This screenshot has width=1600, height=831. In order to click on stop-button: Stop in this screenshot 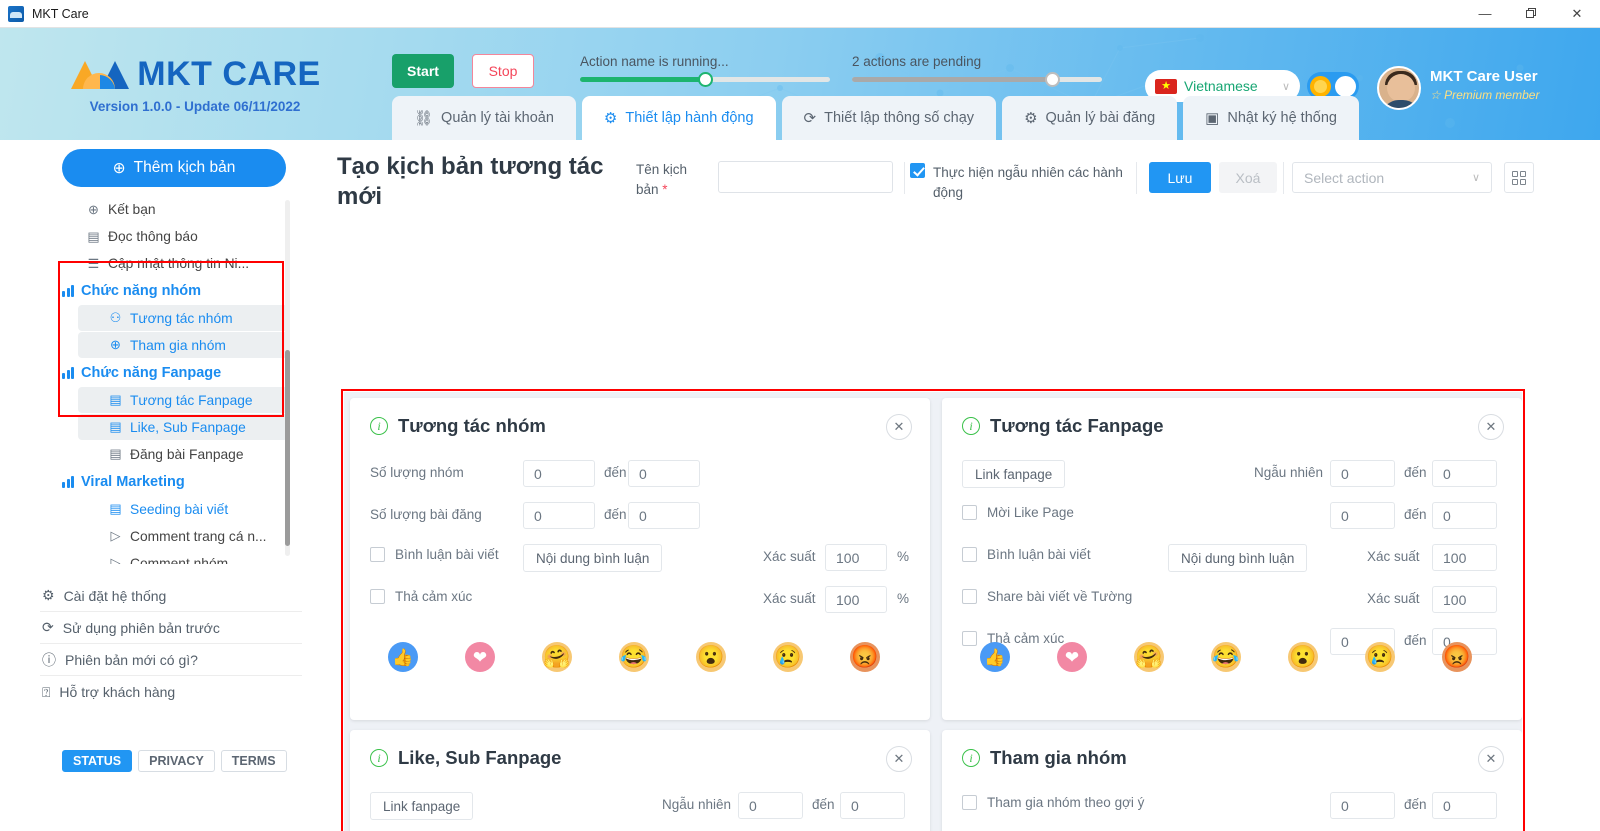, I will do `click(503, 71)`.